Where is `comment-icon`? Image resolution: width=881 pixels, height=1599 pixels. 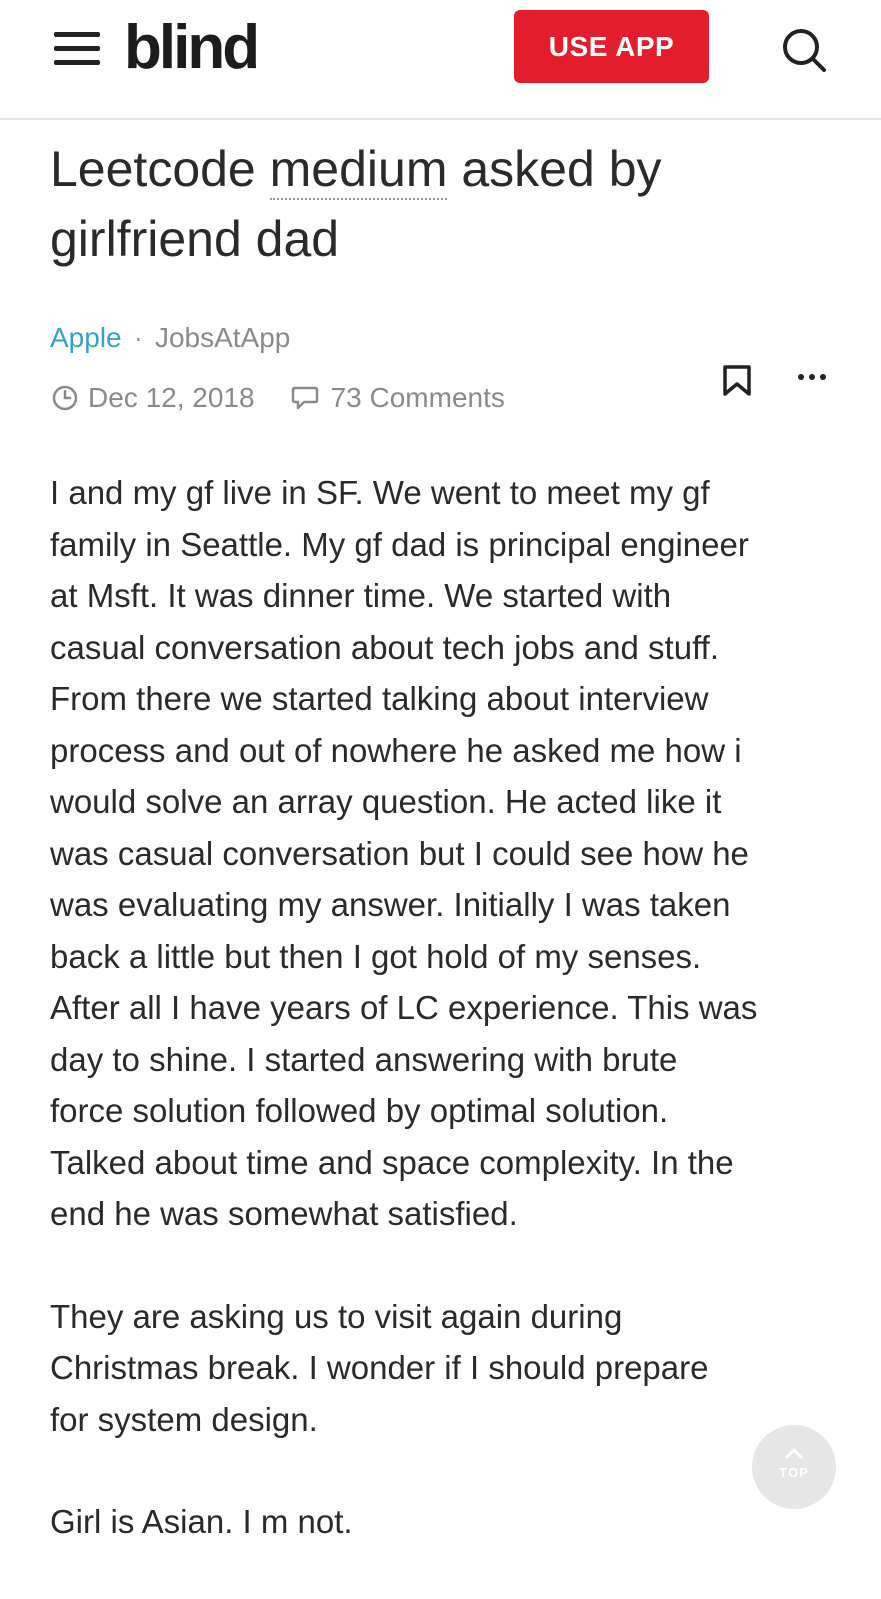
comment-icon is located at coordinates (305, 398).